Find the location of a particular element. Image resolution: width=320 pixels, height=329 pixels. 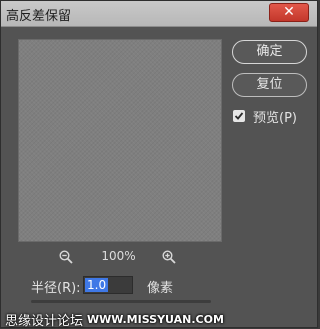

checkmark-icon is located at coordinates (239, 116).